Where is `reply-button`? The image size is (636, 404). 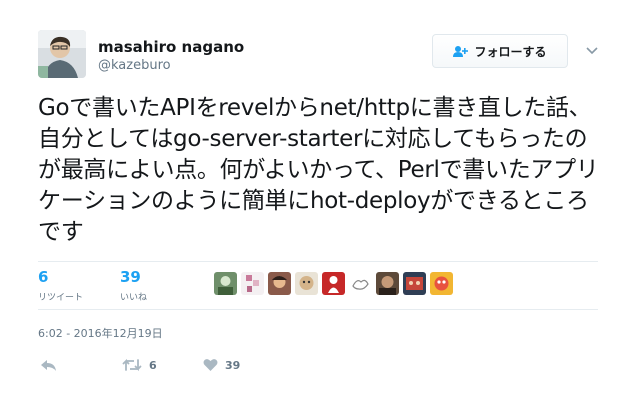 reply-button is located at coordinates (48, 365).